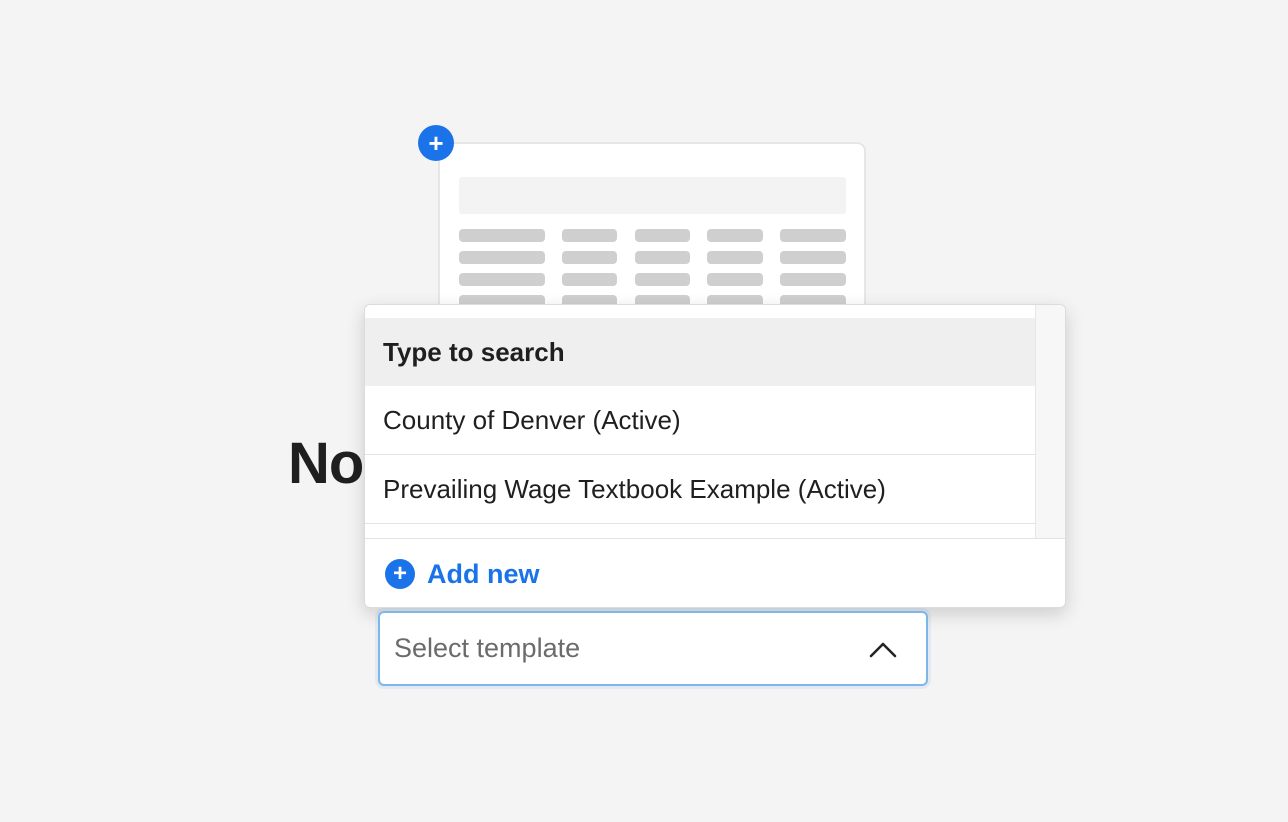  I want to click on select-placeholder: Select template, so click(487, 648).